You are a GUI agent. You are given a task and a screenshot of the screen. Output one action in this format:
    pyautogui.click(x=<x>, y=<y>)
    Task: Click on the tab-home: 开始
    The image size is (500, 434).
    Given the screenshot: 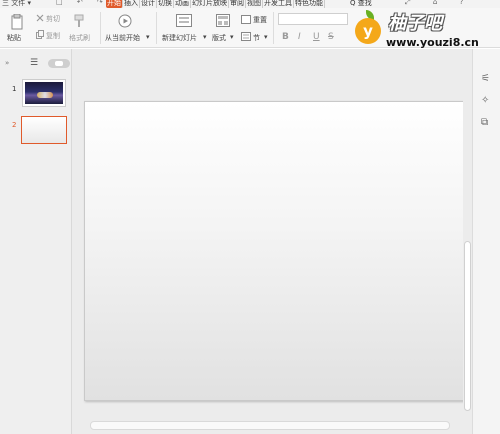 What is the action you would take?
    pyautogui.click(x=114, y=4)
    